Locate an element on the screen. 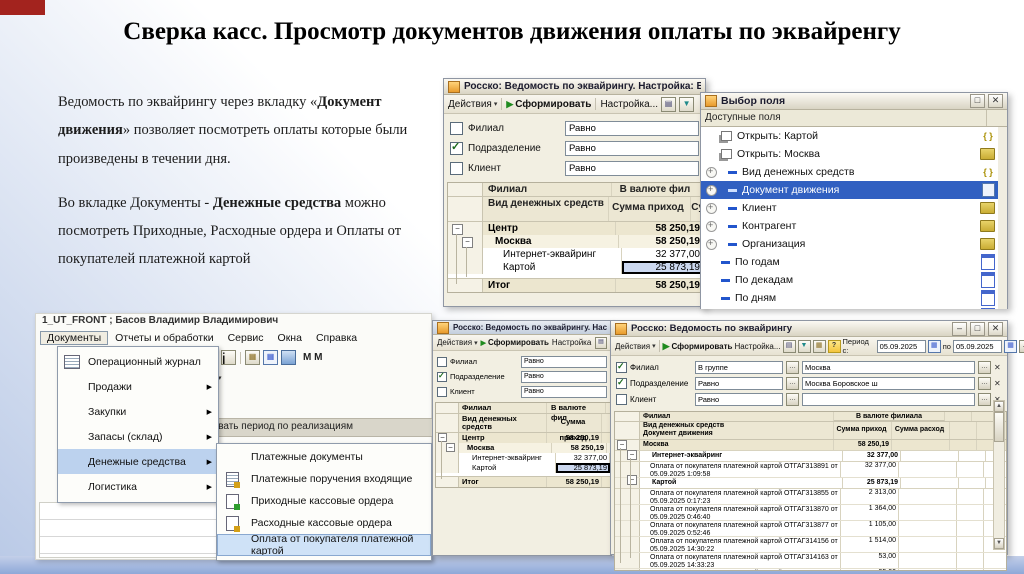 The width and height of the screenshot is (1024, 574). clear-icon: ✕ is located at coordinates (998, 367).